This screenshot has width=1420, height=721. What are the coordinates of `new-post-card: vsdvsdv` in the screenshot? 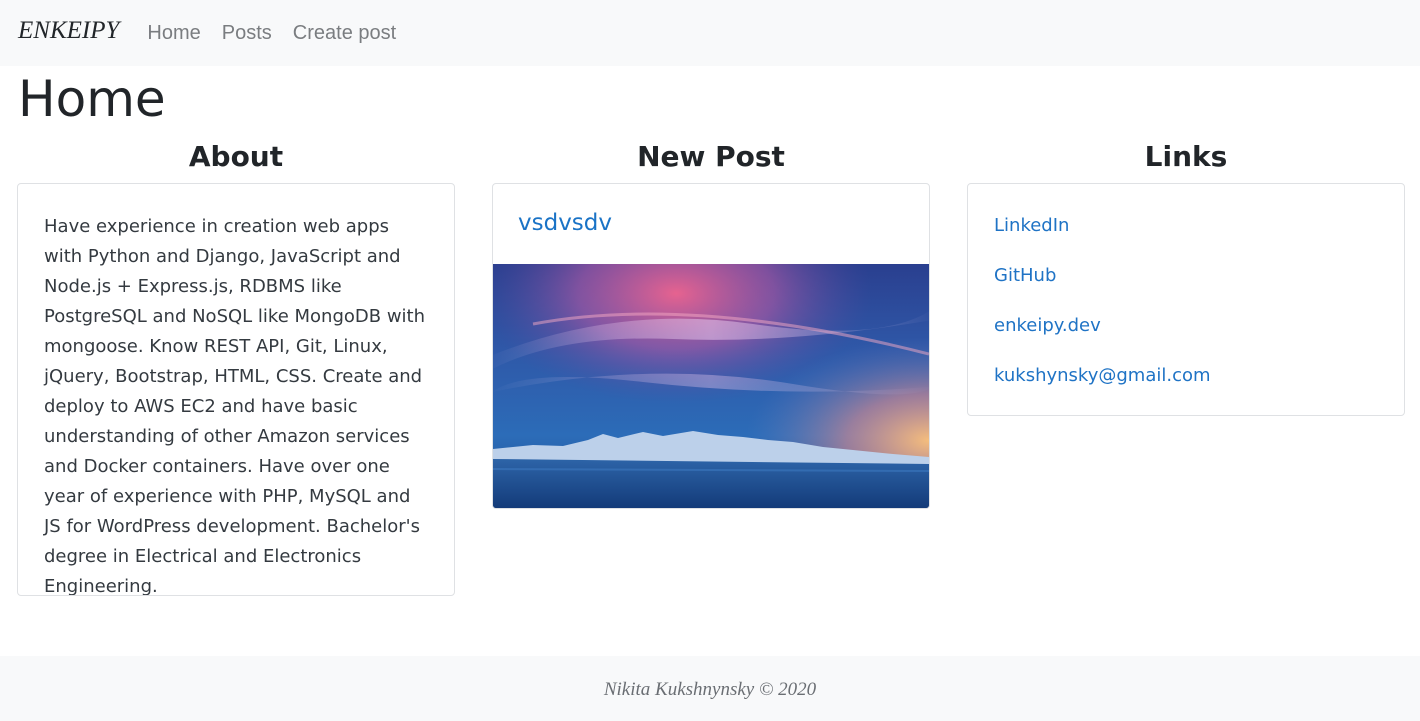 It's located at (711, 346).